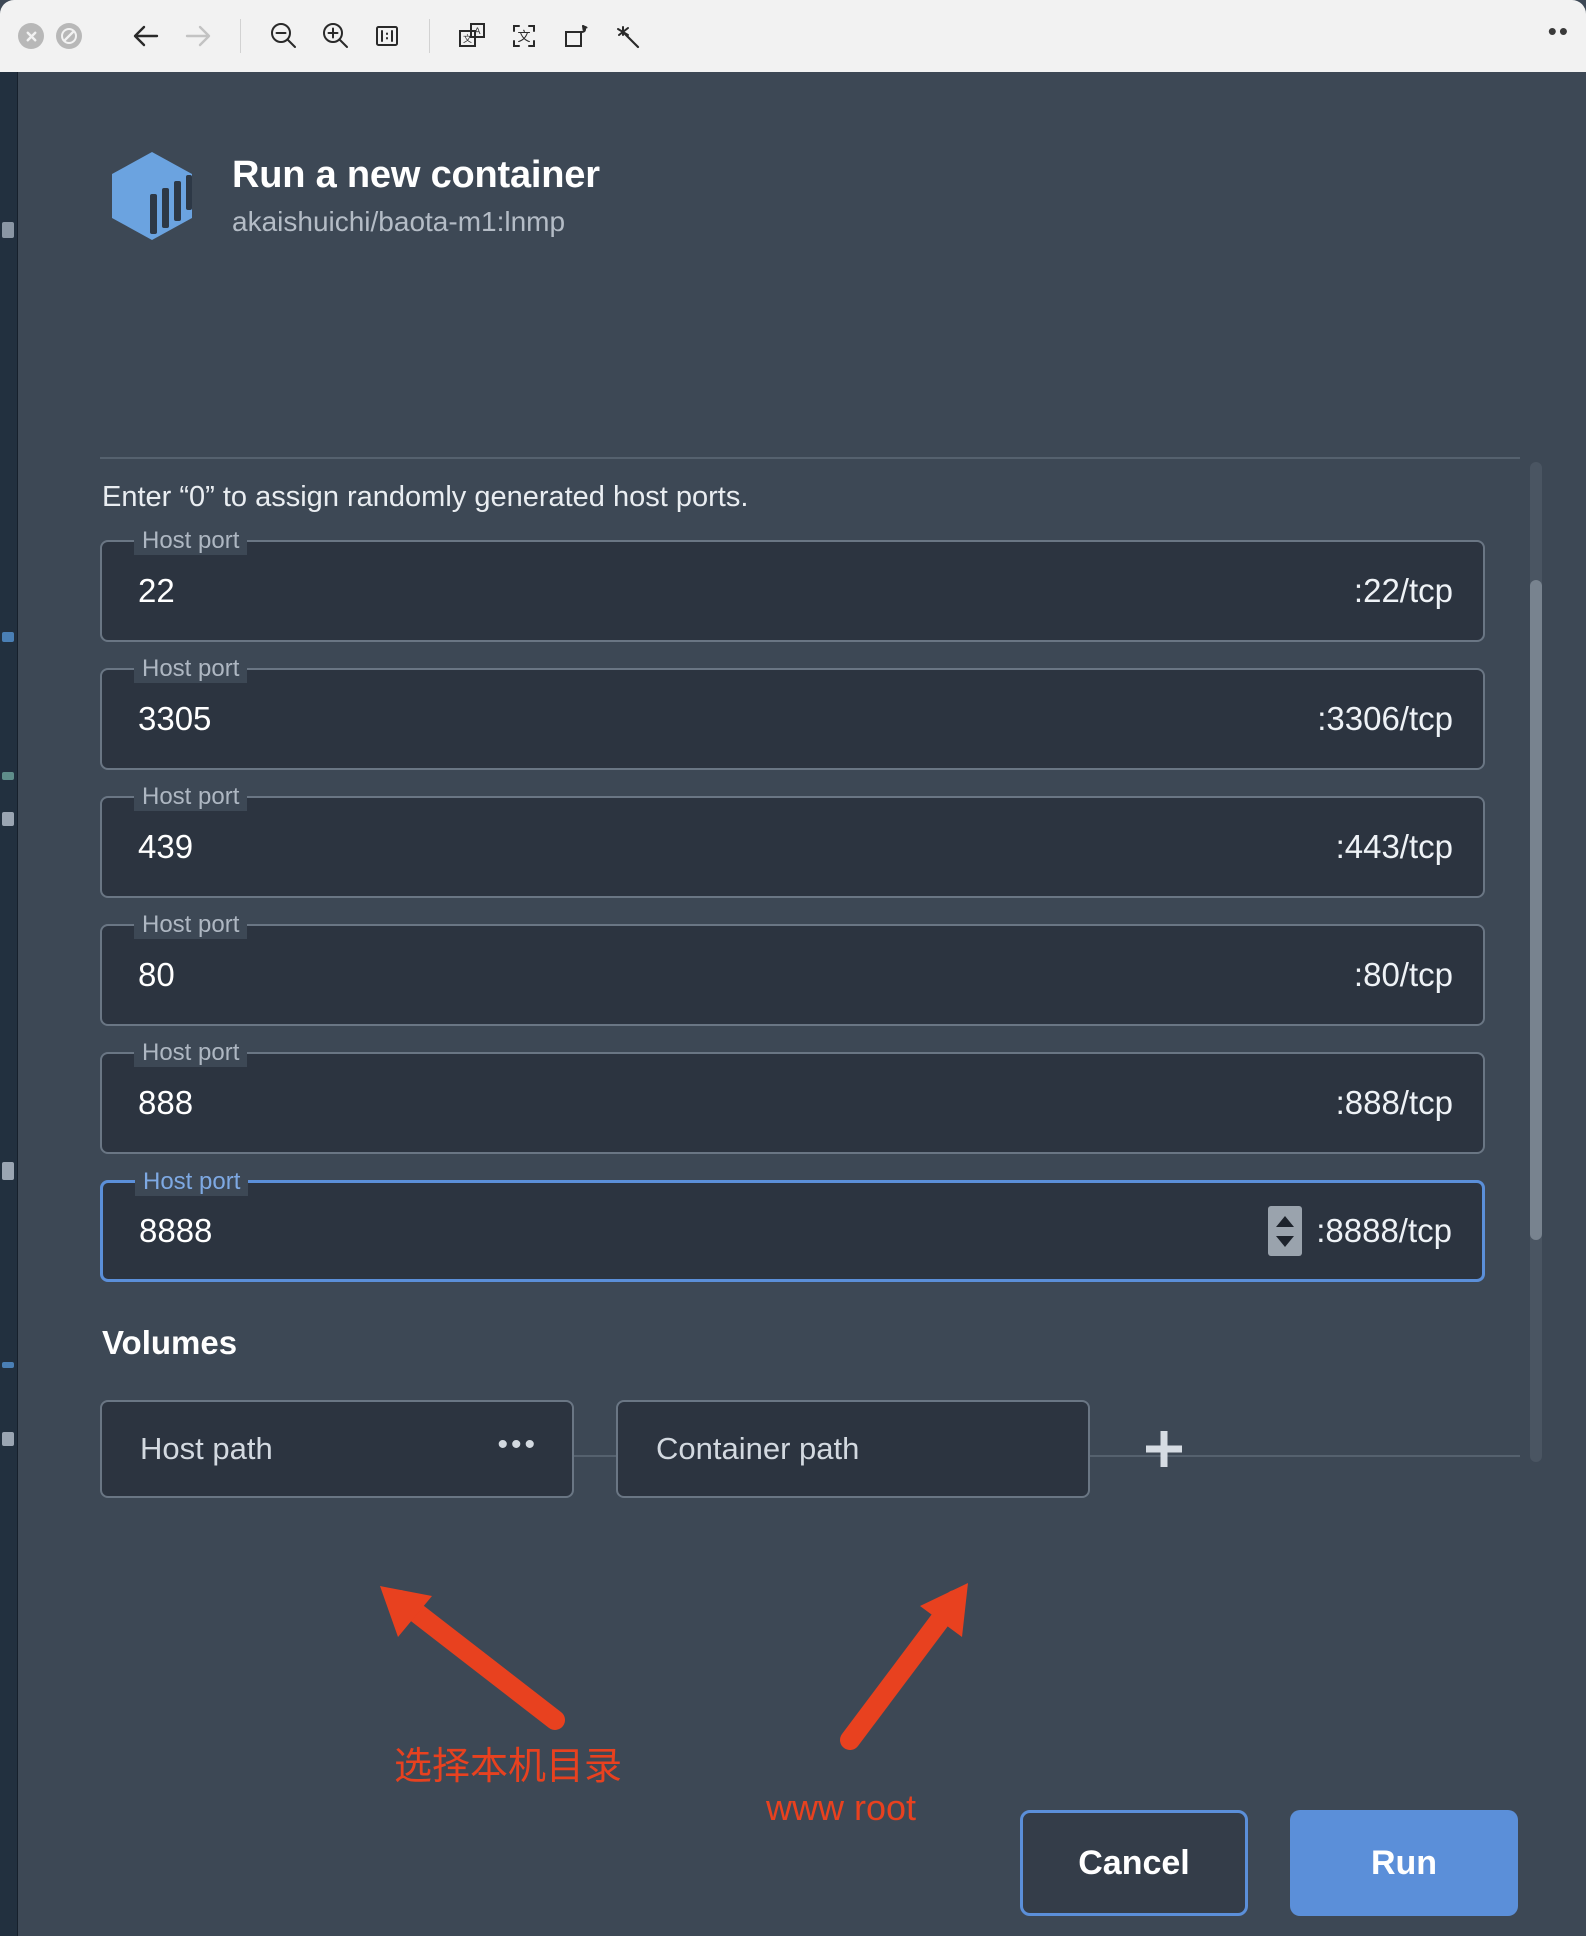  I want to click on zoom-out-icon, so click(283, 35).